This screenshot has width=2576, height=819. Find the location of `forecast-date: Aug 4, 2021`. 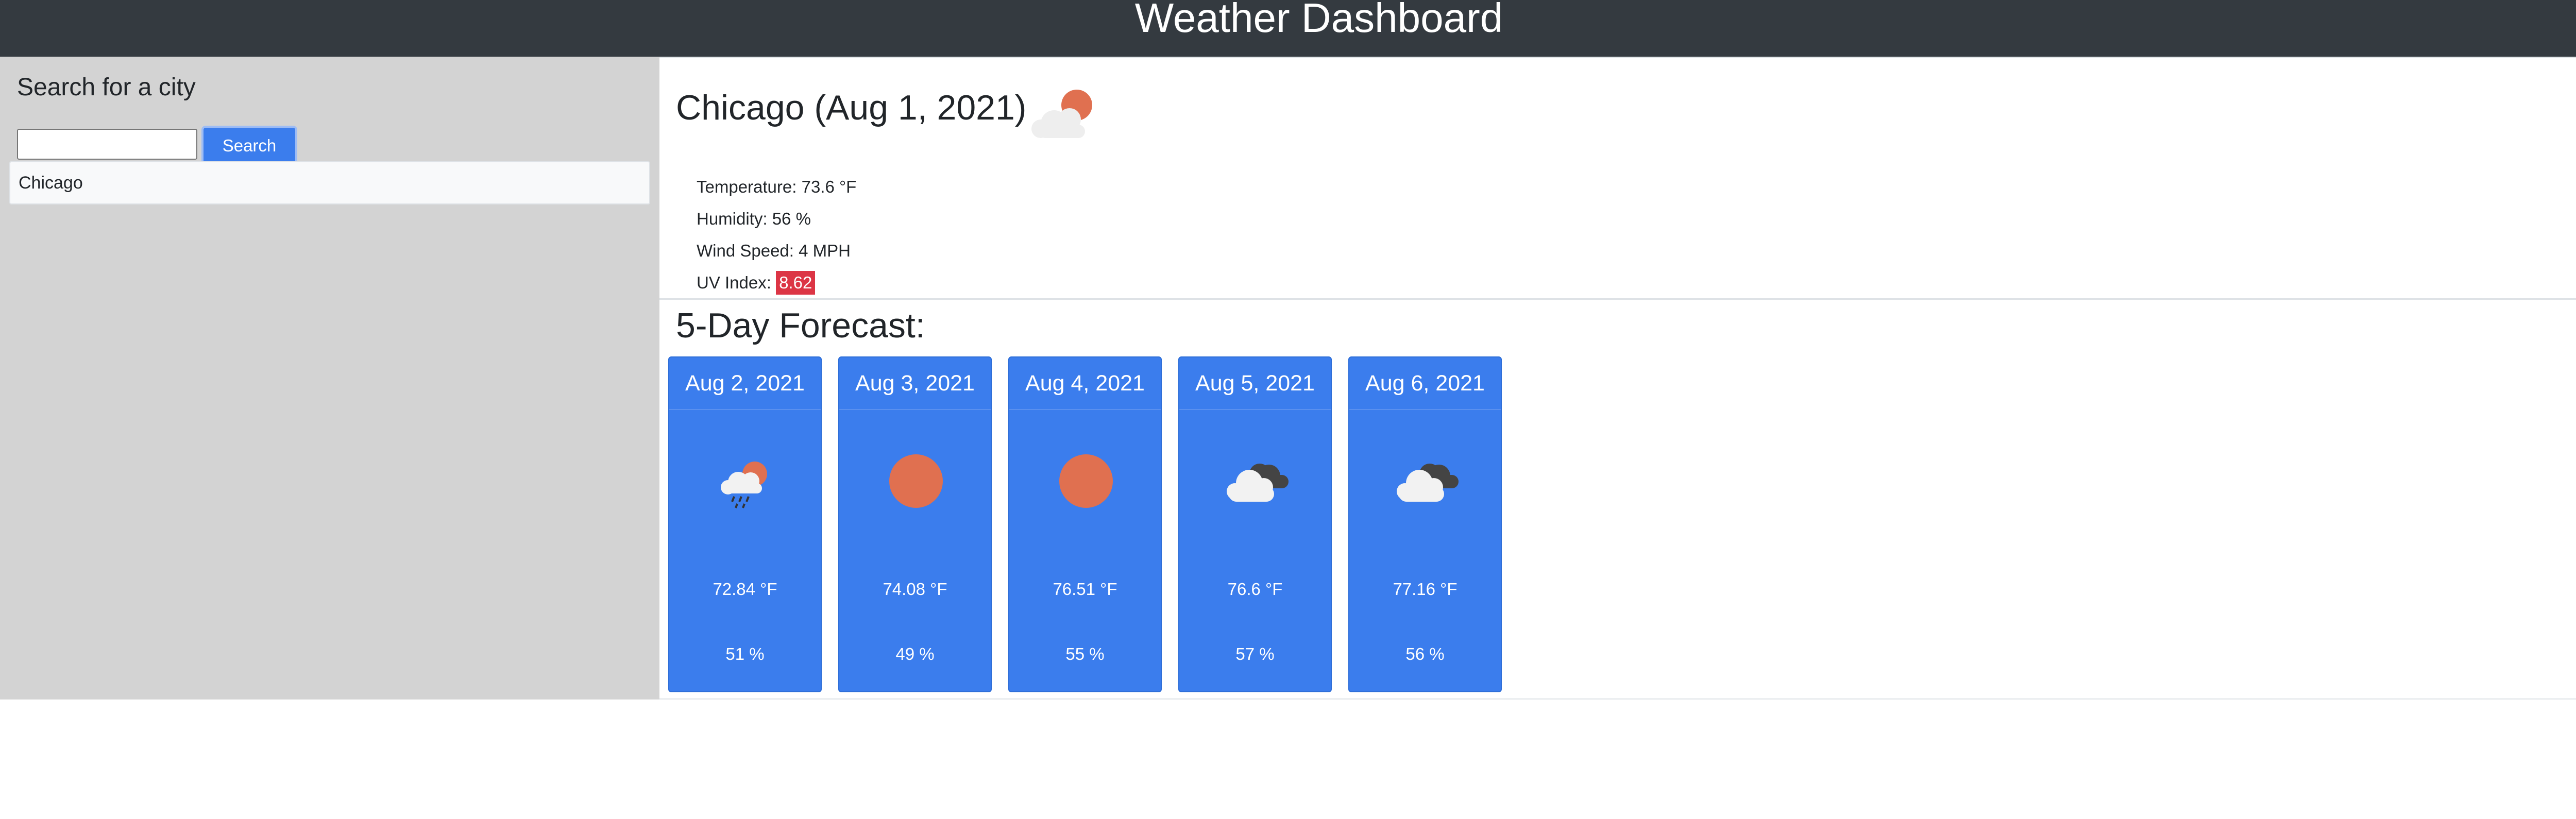

forecast-date: Aug 4, 2021 is located at coordinates (1085, 383).